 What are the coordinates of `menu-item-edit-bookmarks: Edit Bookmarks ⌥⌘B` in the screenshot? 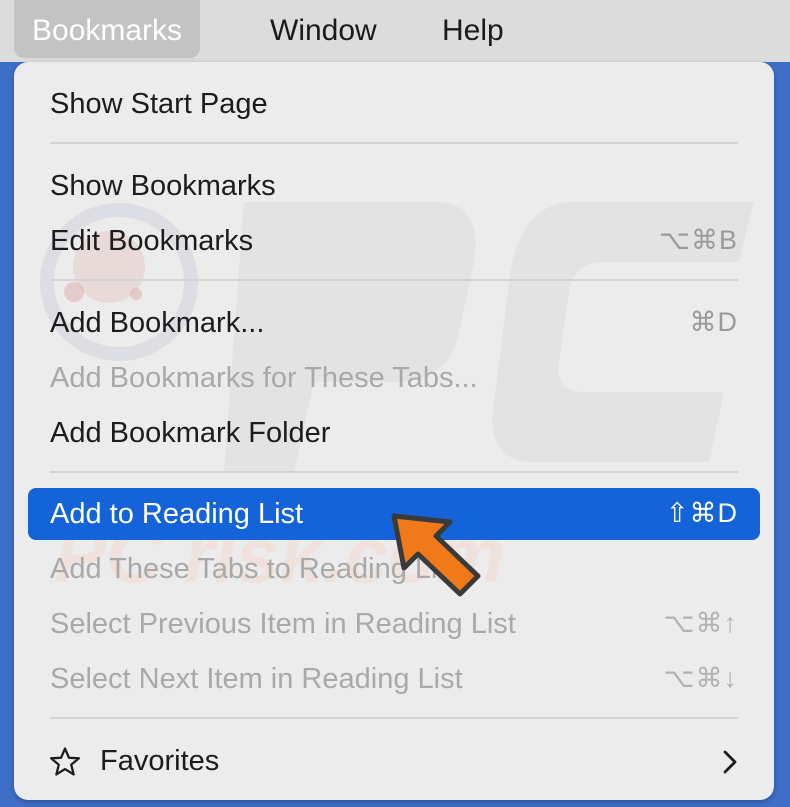 It's located at (394, 241).